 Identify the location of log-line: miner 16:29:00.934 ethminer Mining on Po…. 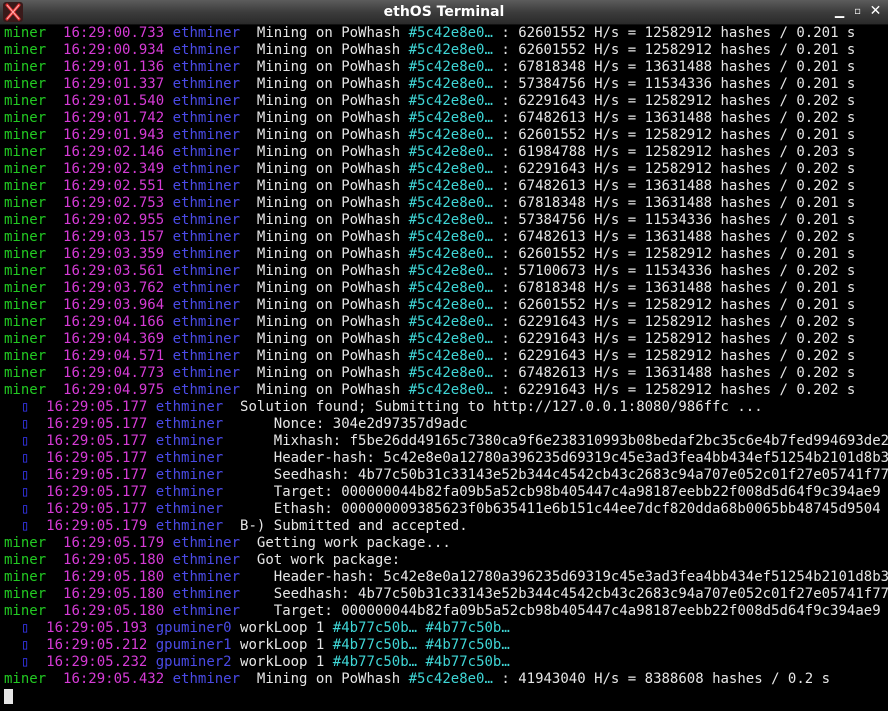
(446, 50).